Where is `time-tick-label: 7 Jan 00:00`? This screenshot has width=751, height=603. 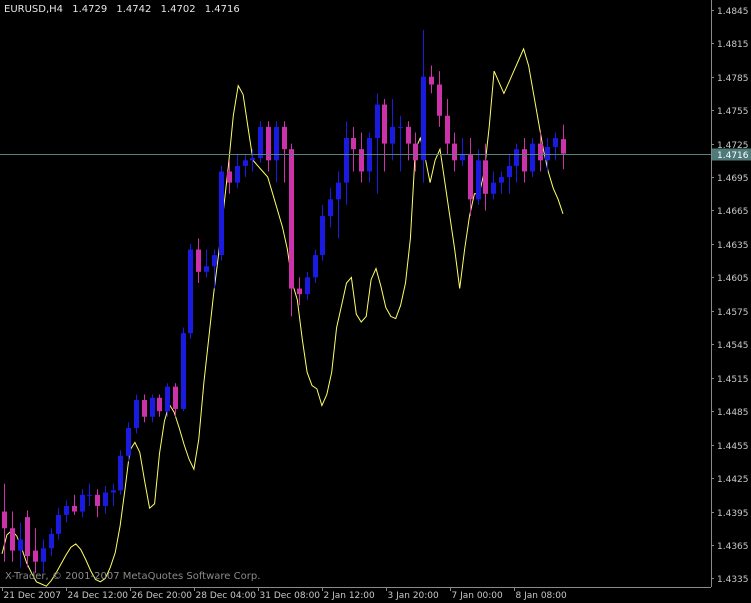 time-tick-label: 7 Jan 00:00 is located at coordinates (478, 596).